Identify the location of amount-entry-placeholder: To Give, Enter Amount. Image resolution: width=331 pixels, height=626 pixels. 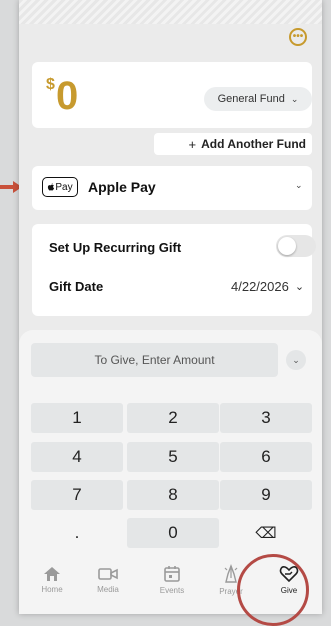
(154, 360).